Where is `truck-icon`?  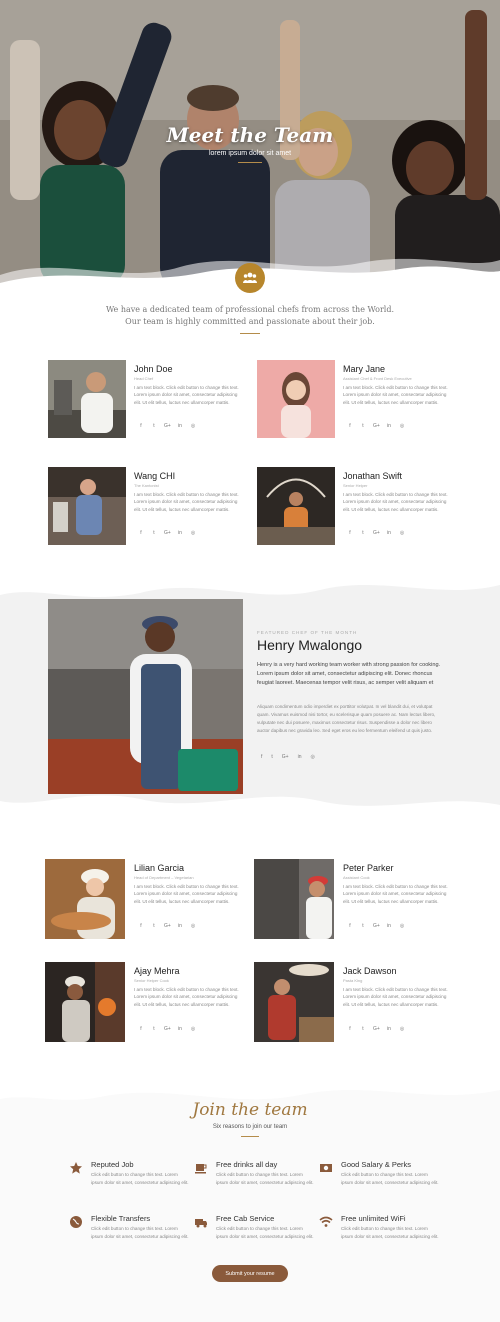 truck-icon is located at coordinates (201, 1222).